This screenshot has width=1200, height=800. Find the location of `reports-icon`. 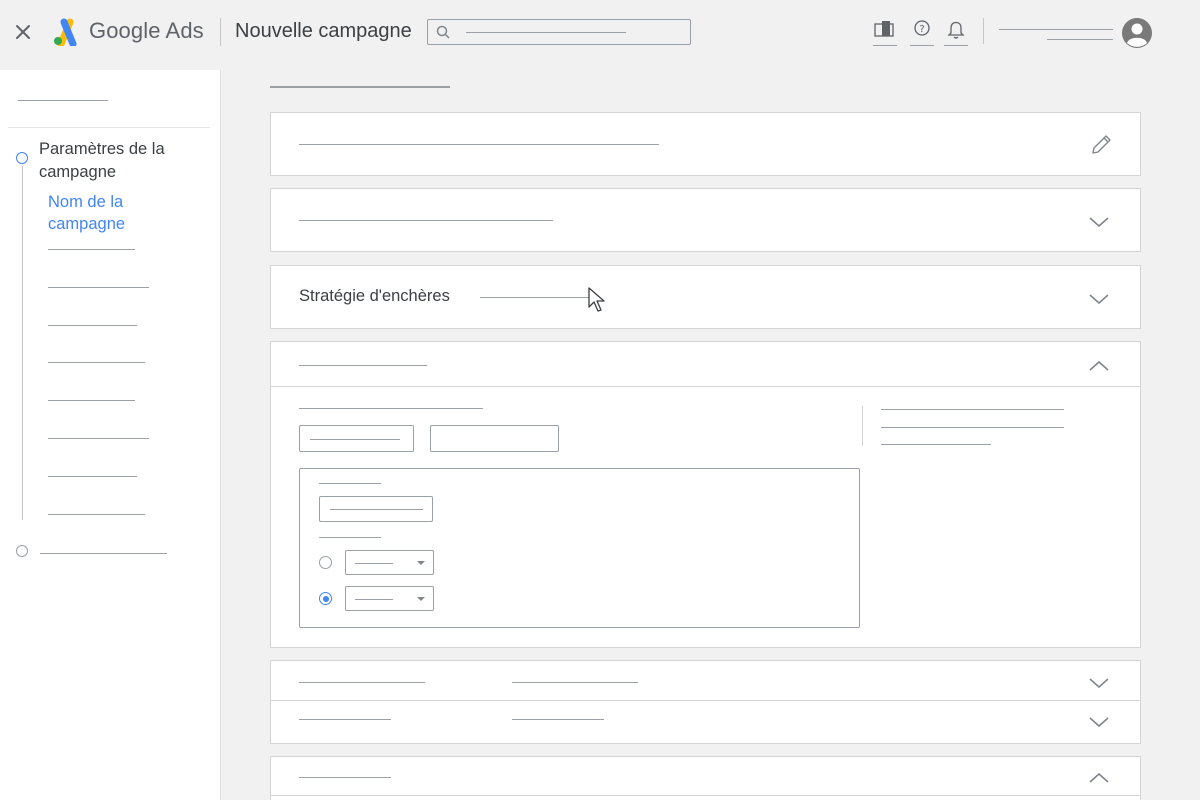

reports-icon is located at coordinates (885, 32).